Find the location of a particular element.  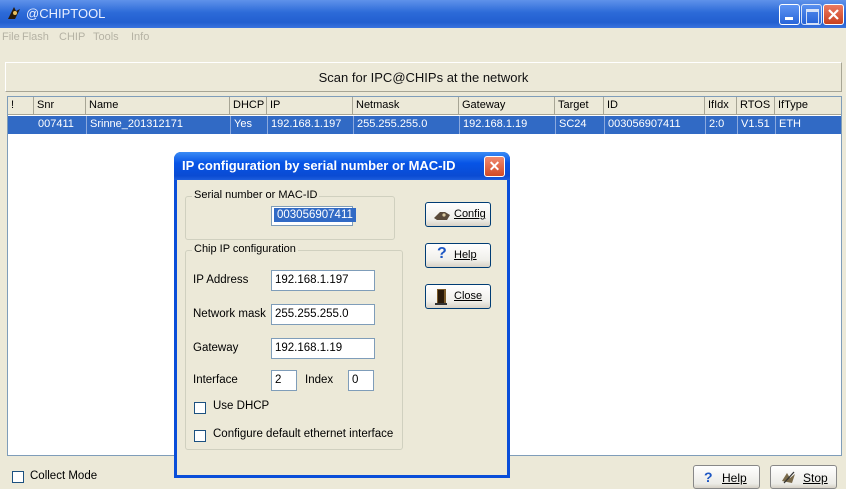

dialog-help-button: ? Help is located at coordinates (458, 255).